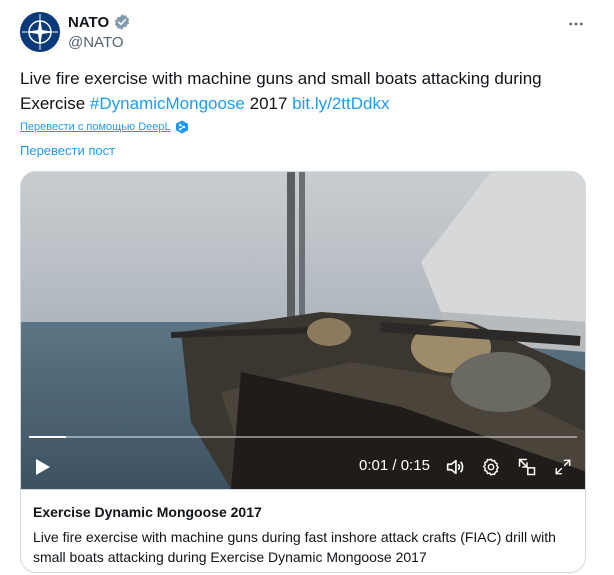 Image resolution: width=614 pixels, height=575 pixels. What do you see at coordinates (340, 103) in the screenshot?
I see `url-link: bit.ly/2ttDdkx` at bounding box center [340, 103].